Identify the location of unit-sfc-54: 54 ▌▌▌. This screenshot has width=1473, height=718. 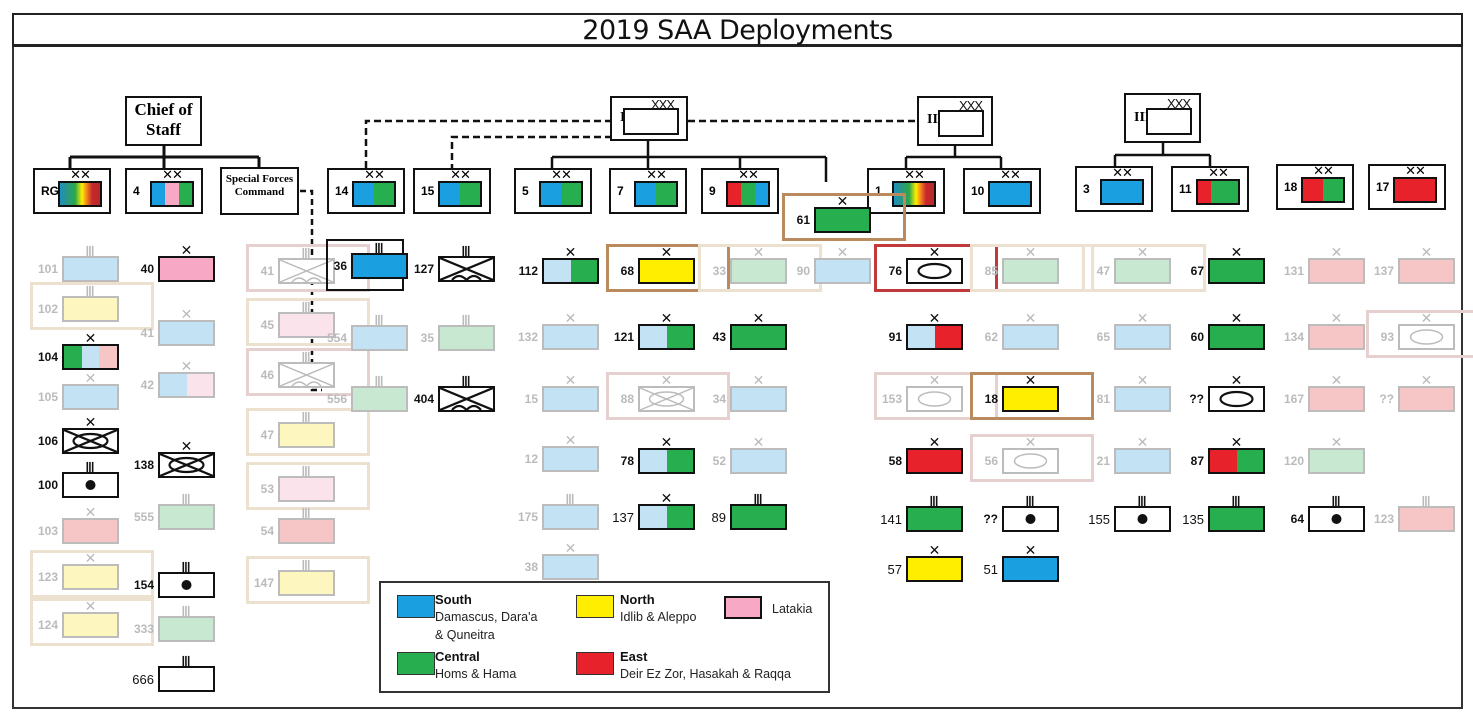
(295, 528).